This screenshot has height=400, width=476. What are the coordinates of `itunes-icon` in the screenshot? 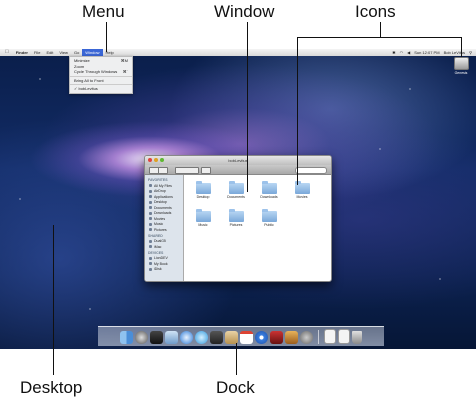 It's located at (261, 337).